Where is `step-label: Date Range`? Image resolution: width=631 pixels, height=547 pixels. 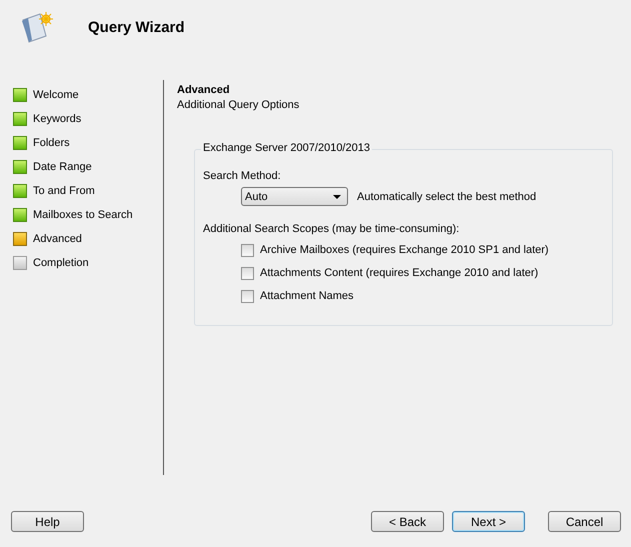
step-label: Date Range is located at coordinates (62, 167).